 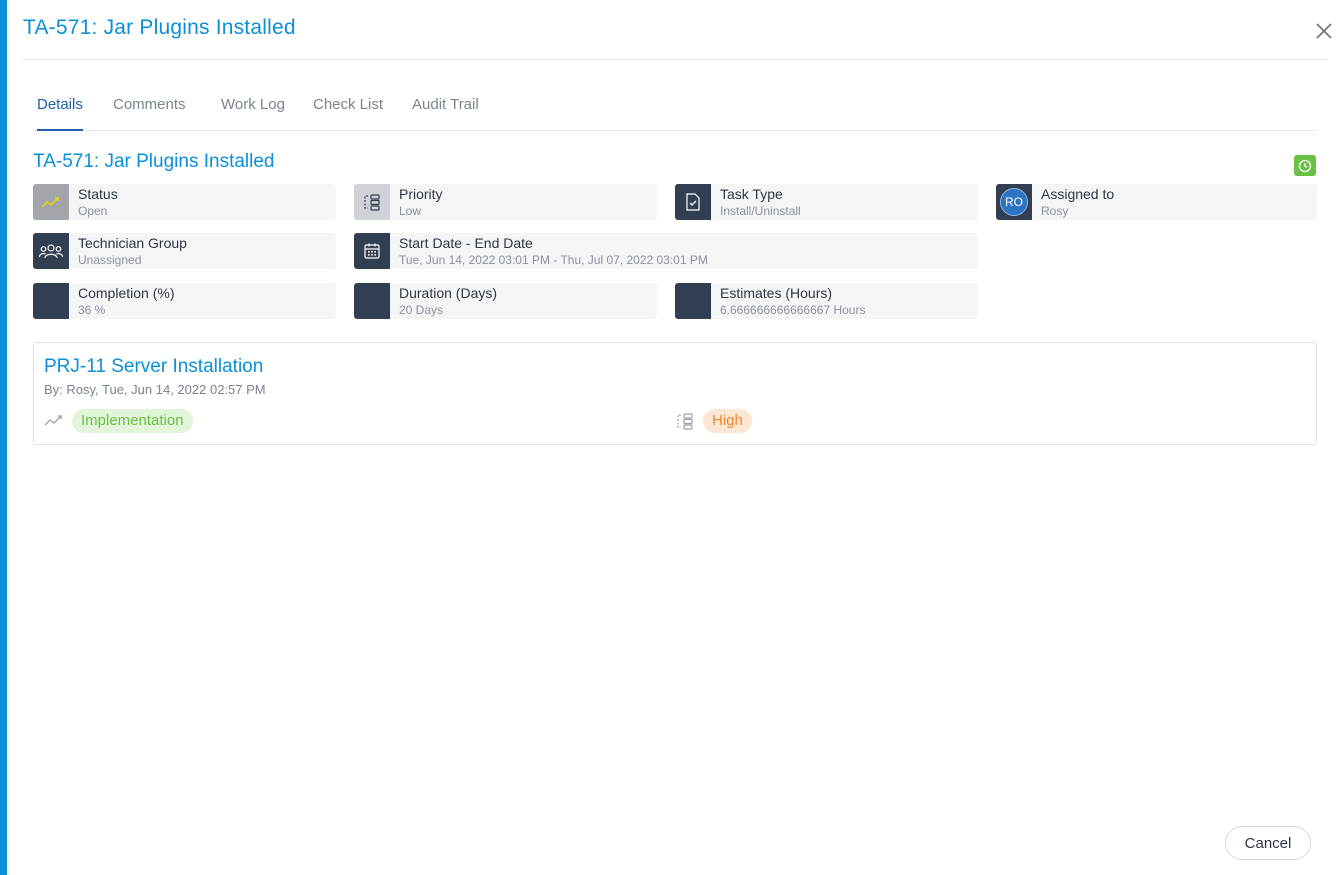 I want to click on completion-icon-box, so click(x=51, y=301).